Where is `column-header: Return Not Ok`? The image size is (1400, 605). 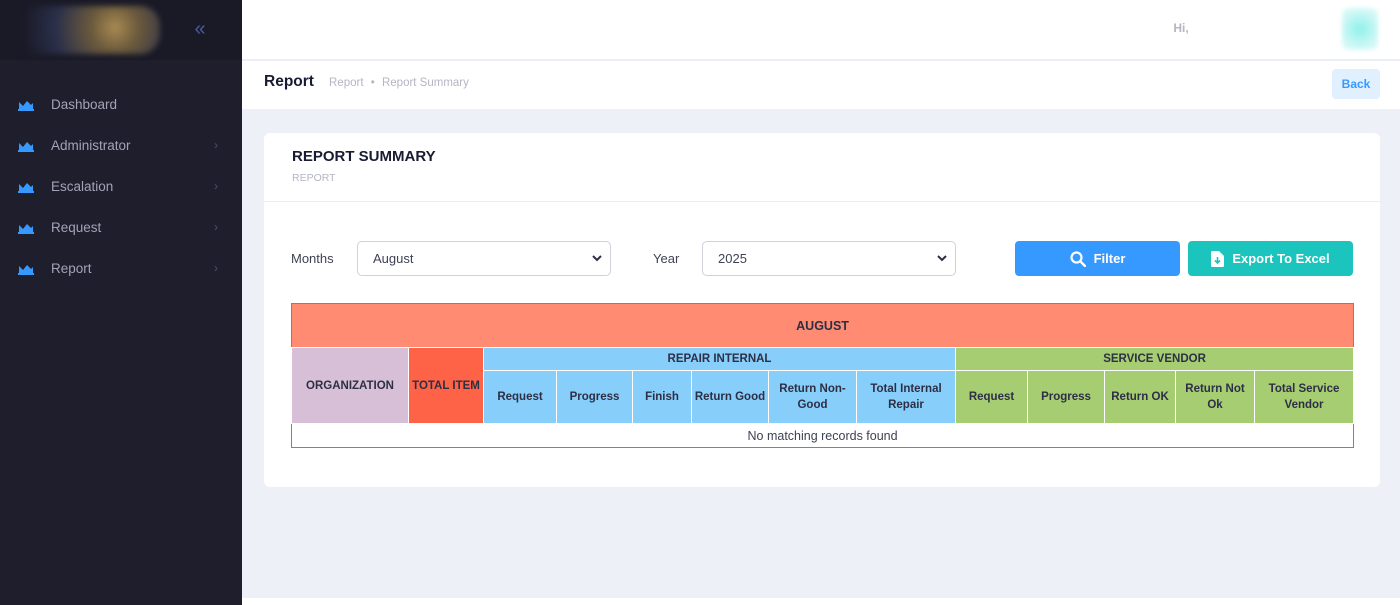 column-header: Return Not Ok is located at coordinates (1215, 397).